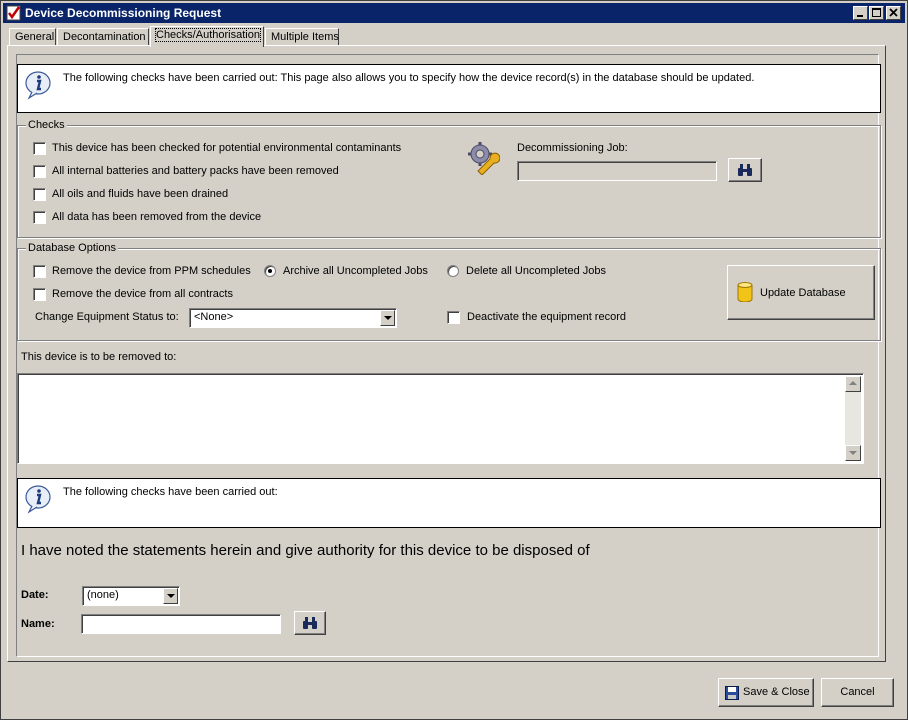  I want to click on name-label: Name:, so click(38, 624).